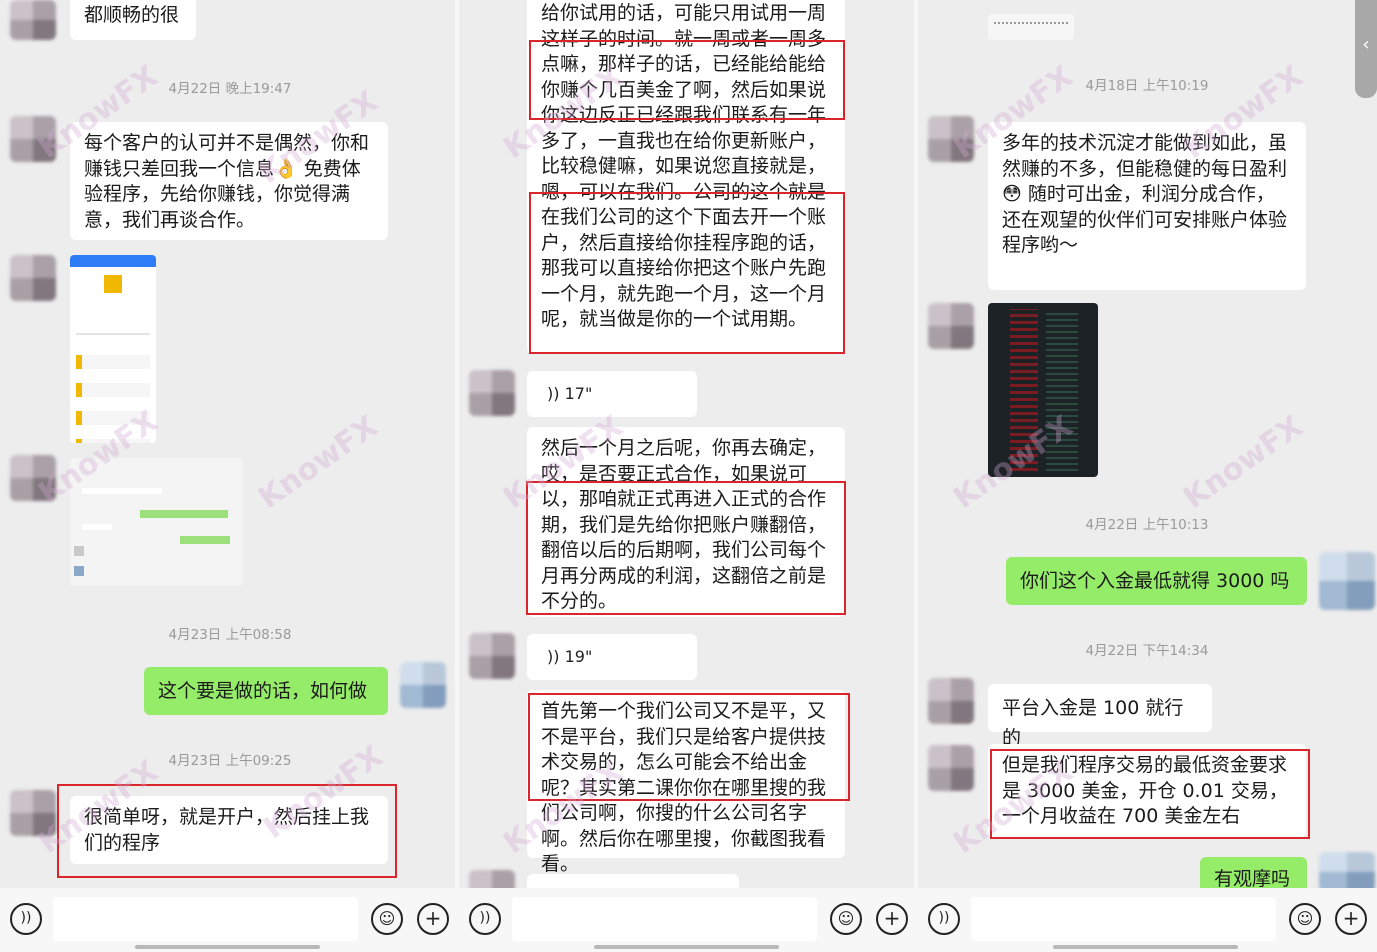  Describe the element at coordinates (578, 656) in the screenshot. I see `voice-duration: 19"` at that location.